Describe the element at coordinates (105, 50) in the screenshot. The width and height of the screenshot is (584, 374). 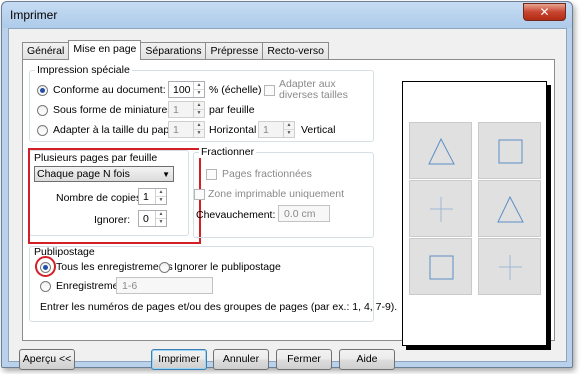
I see `tab-mise-en-page: Mise en page` at that location.